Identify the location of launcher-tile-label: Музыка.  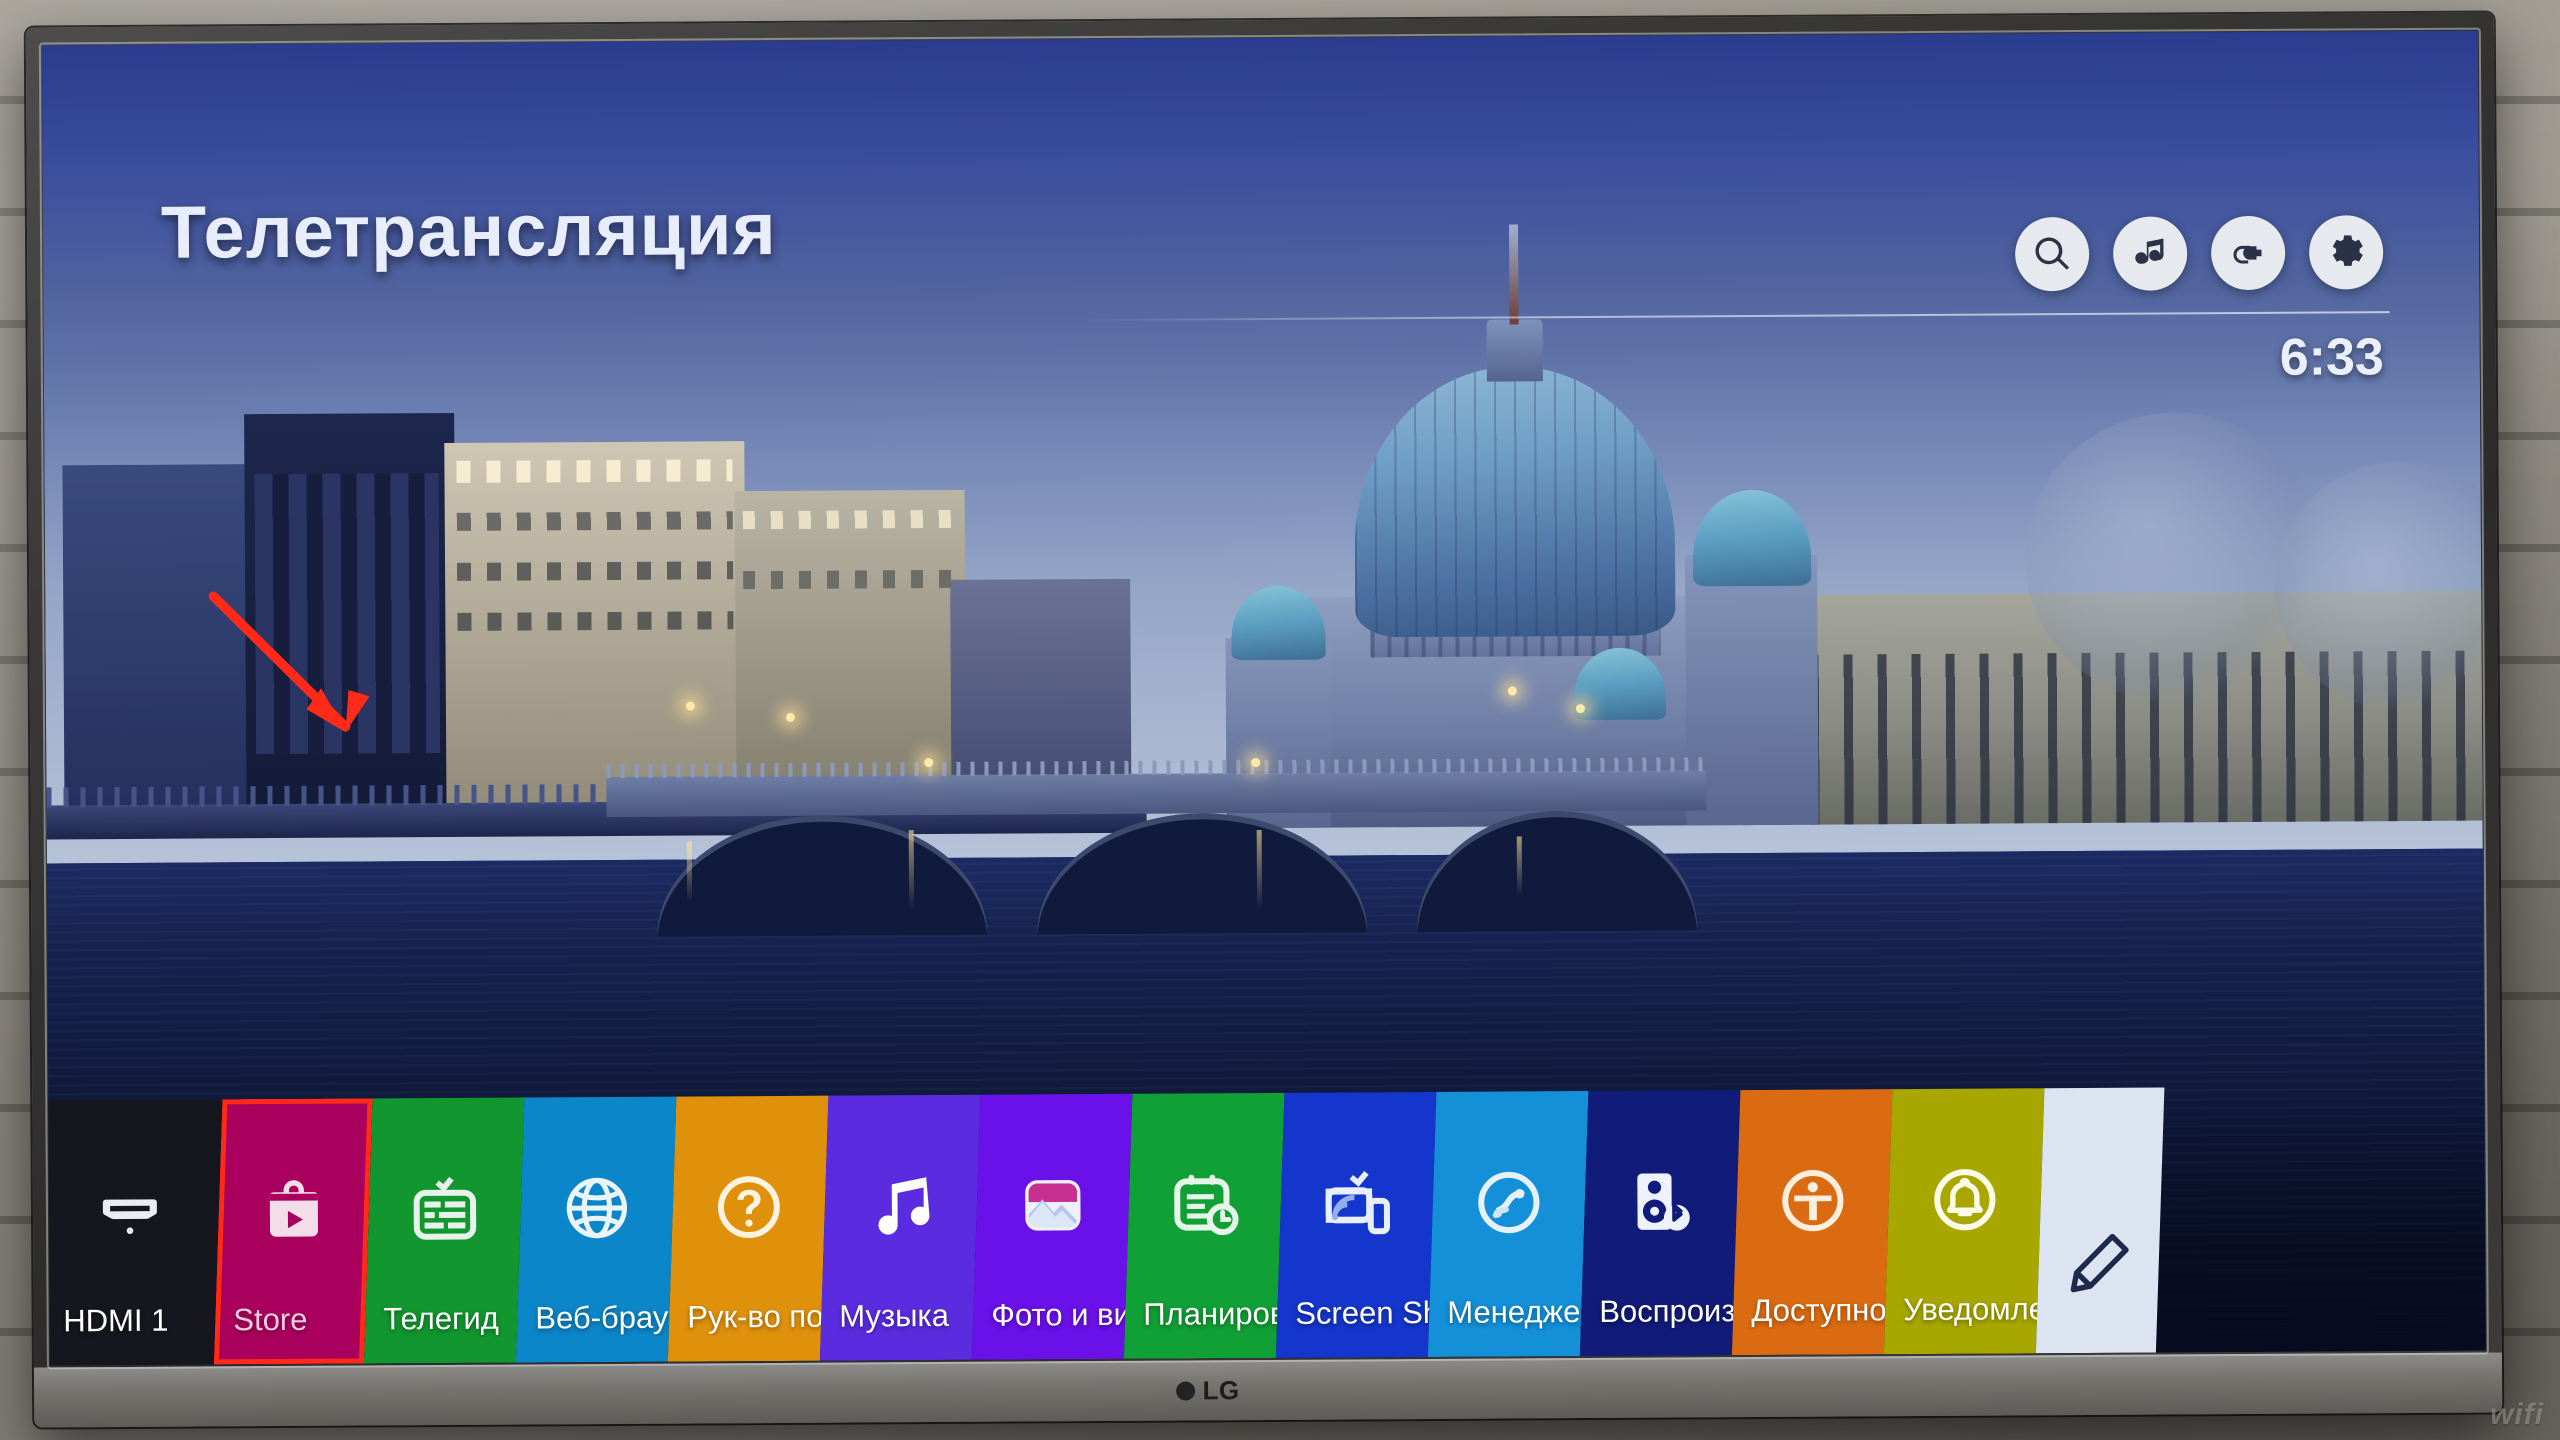
(894, 1315).